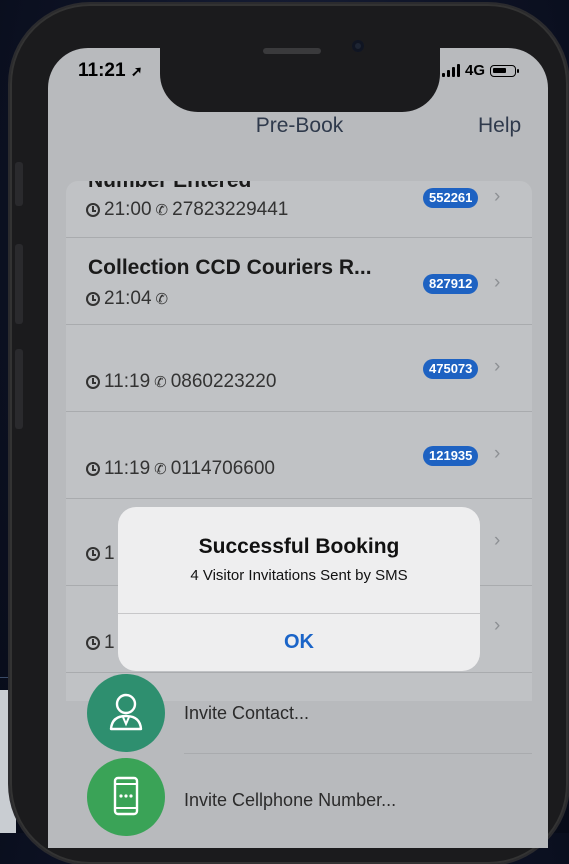 The width and height of the screenshot is (569, 864). Describe the element at coordinates (169, 187) in the screenshot. I see `row-title: Number Entered` at that location.